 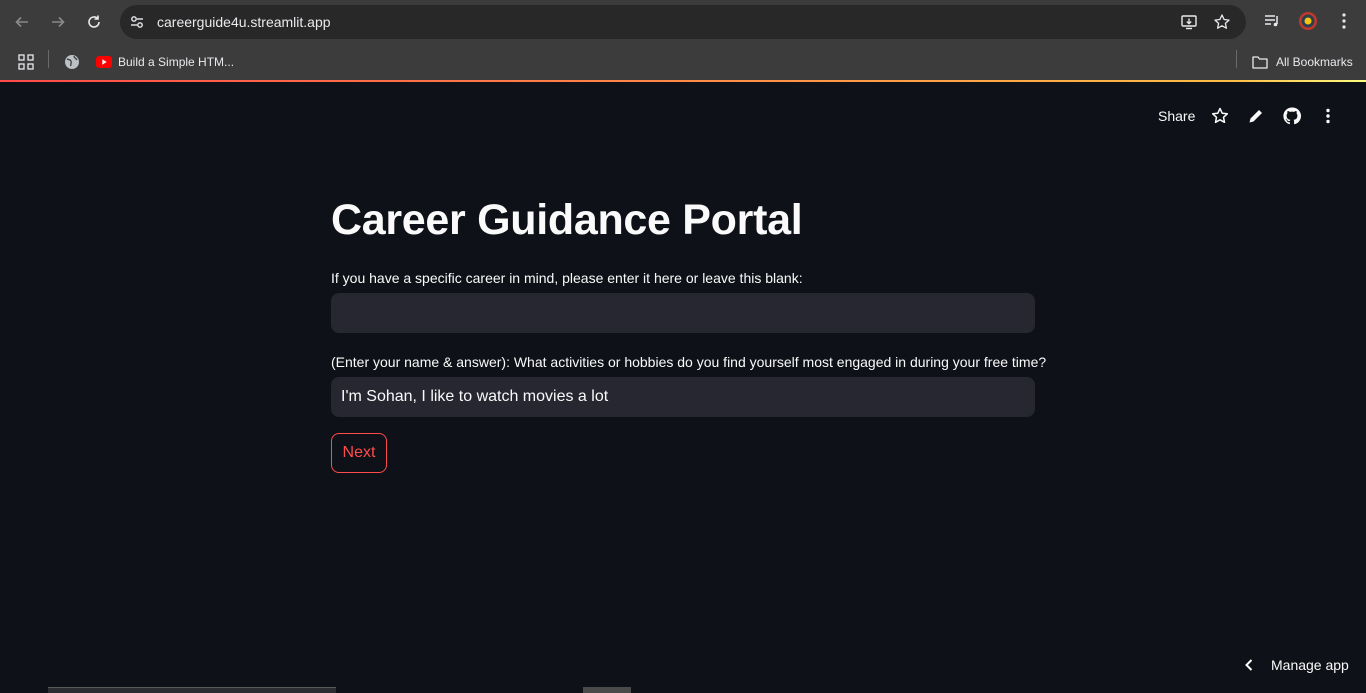 What do you see at coordinates (1328, 116) in the screenshot?
I see `more-icon` at bounding box center [1328, 116].